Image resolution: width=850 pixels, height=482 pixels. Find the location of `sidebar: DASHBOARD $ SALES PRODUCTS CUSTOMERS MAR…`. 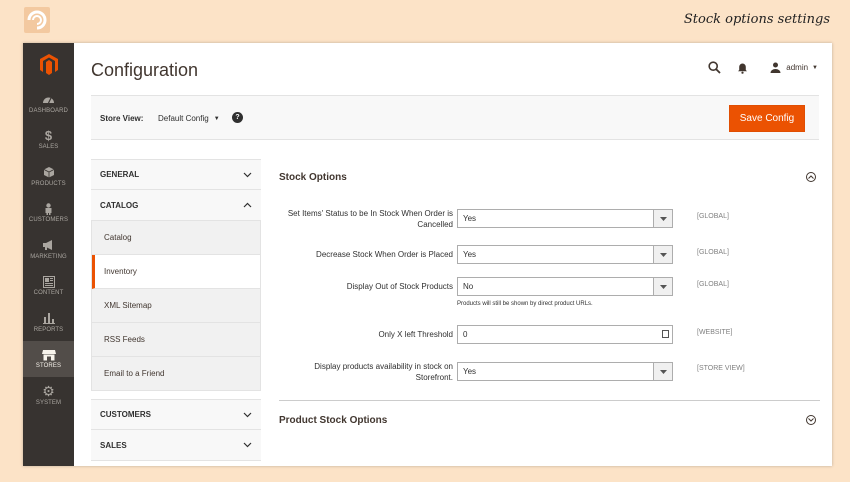

sidebar: DASHBOARD $ SALES PRODUCTS CUSTOMERS MAR… is located at coordinates (48, 254).